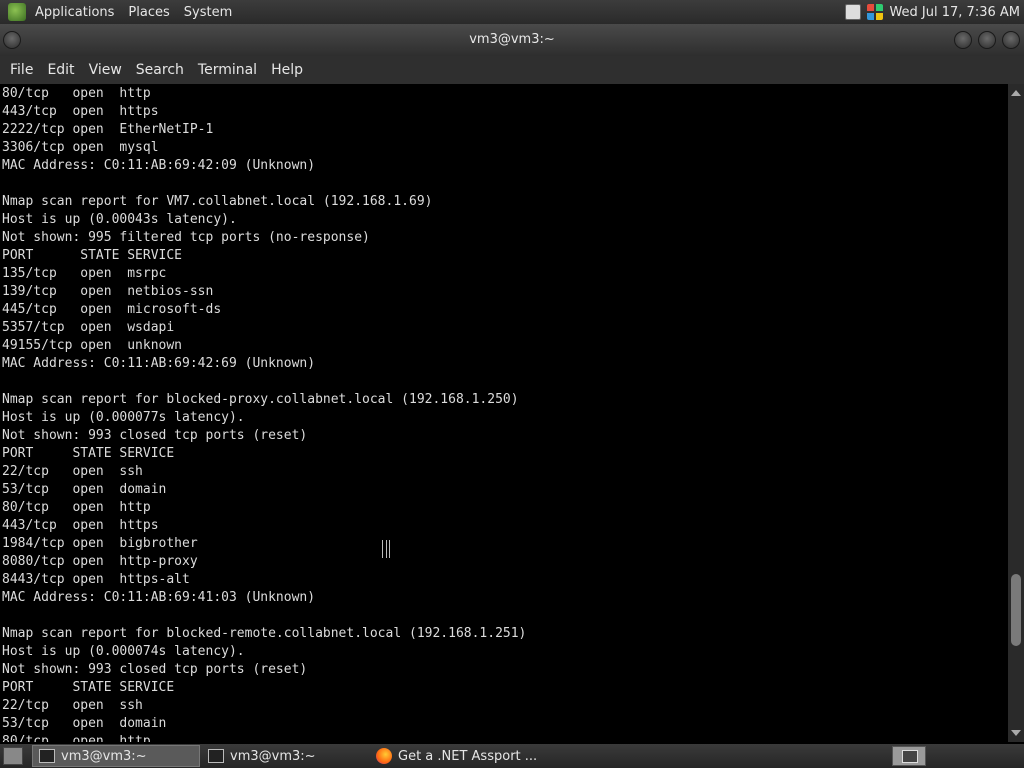  I want to click on menu-search: Search, so click(160, 70).